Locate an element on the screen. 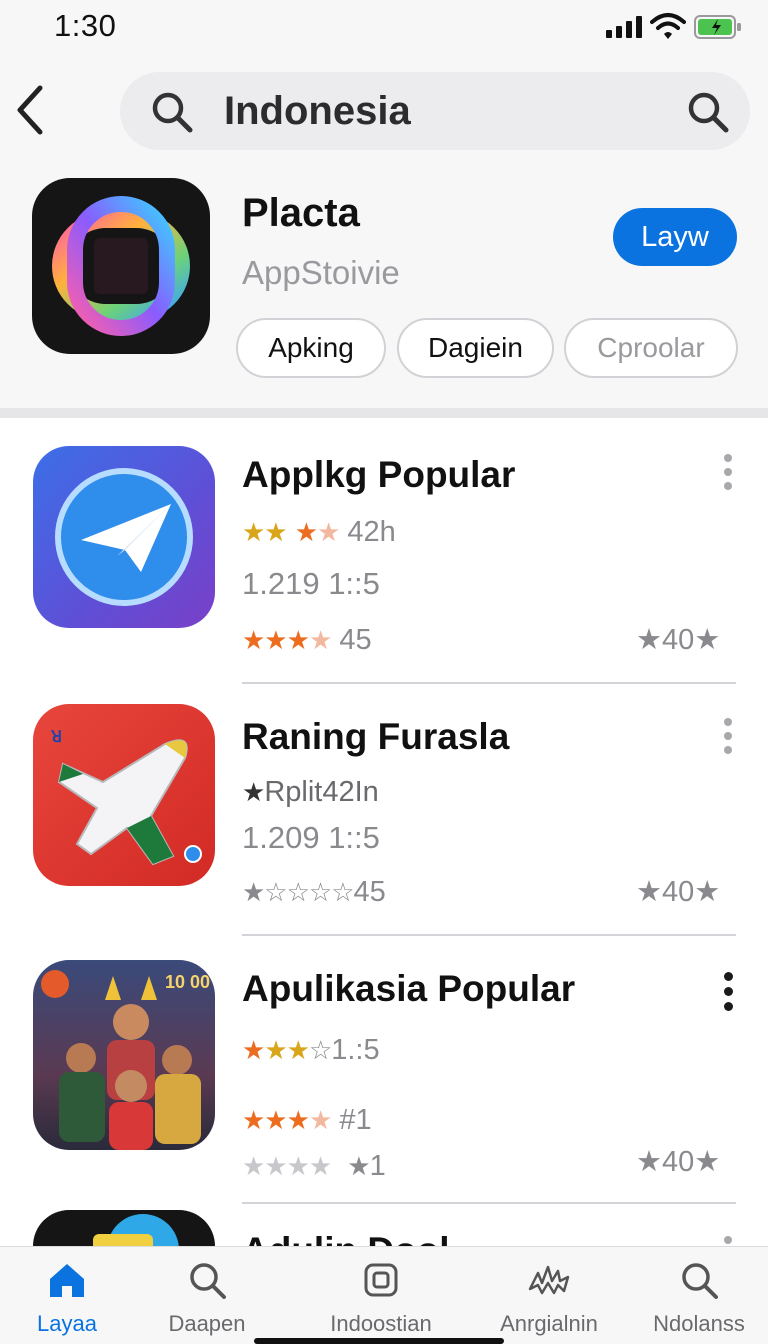 The height and width of the screenshot is (1344, 768). home-icon is located at coordinates (67, 1280).